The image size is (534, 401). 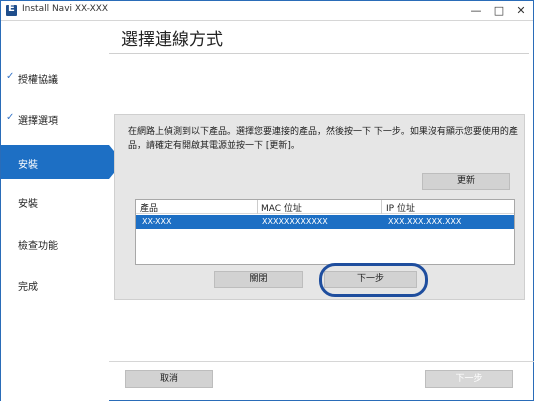 What do you see at coordinates (38, 80) in the screenshot?
I see `step-label: 授權協議` at bounding box center [38, 80].